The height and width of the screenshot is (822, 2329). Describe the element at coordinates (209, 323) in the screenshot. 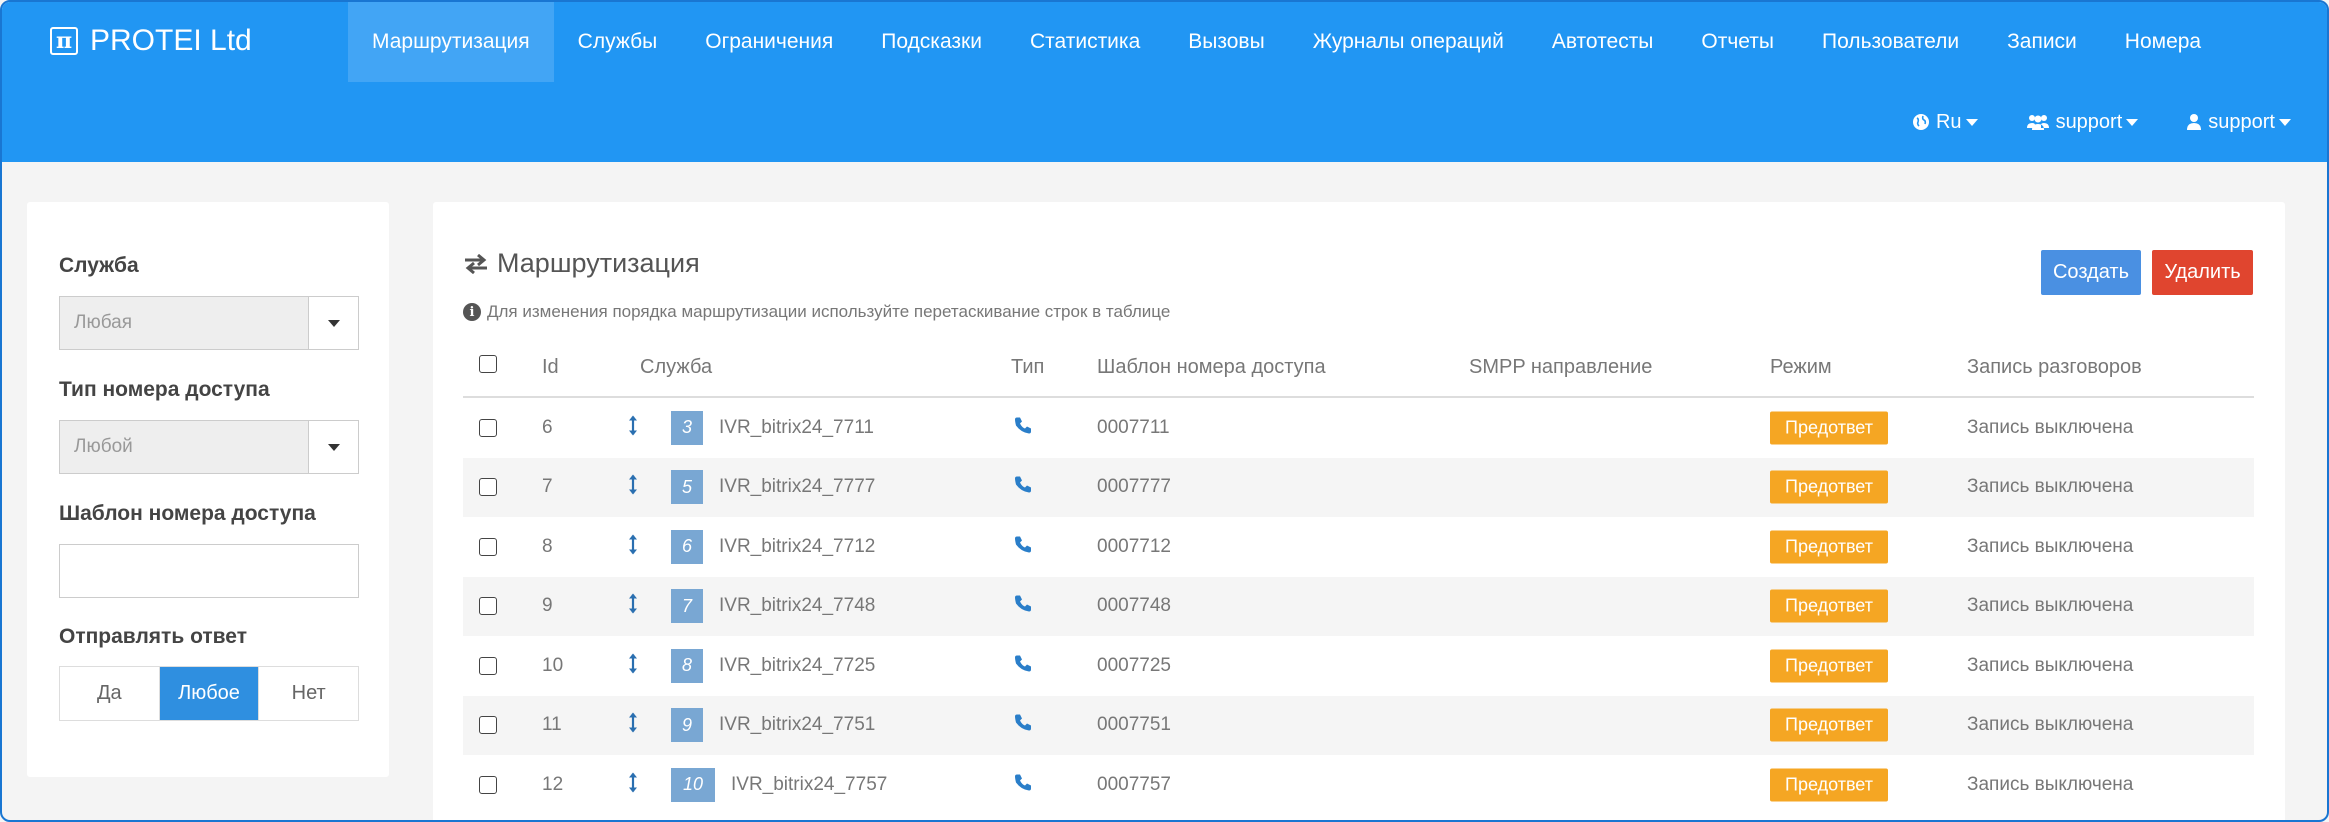

I see `service-select: Любая` at that location.